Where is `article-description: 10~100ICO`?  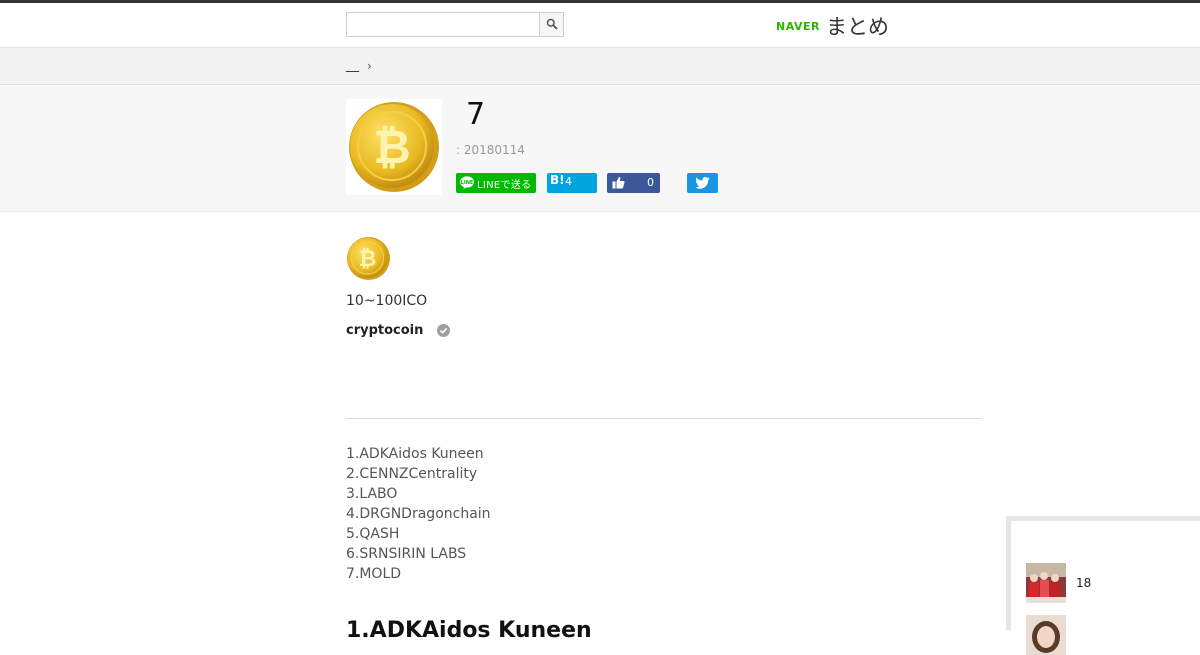
article-description: 10~100ICO is located at coordinates (387, 301).